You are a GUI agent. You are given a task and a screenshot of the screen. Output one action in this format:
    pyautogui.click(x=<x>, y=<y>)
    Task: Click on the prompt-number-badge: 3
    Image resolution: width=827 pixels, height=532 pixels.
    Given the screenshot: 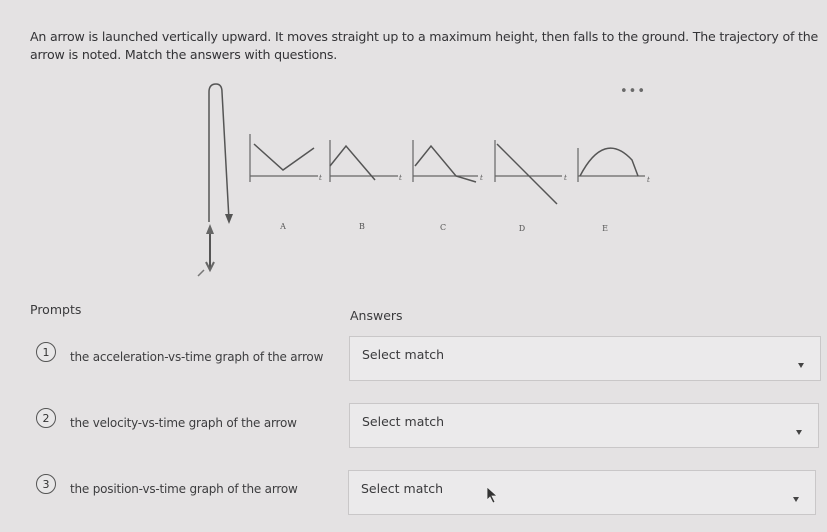 What is the action you would take?
    pyautogui.click(x=46, y=484)
    